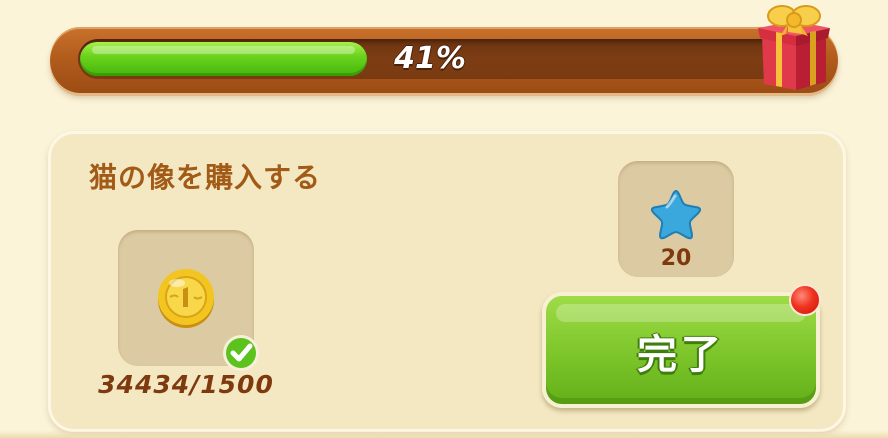 The image size is (888, 438). I want to click on bottom-edge, so click(444, 434).